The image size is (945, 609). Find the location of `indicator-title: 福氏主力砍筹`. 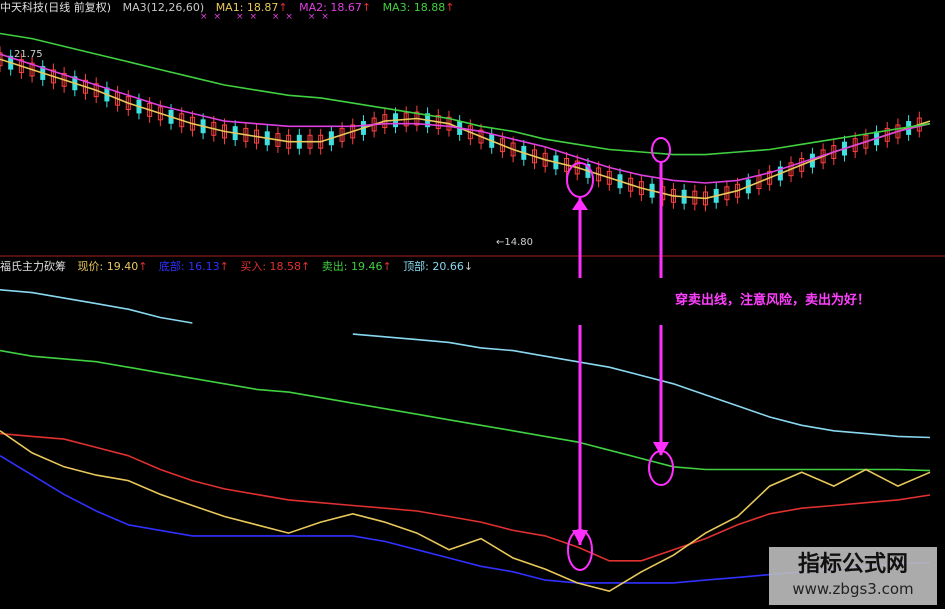

indicator-title: 福氏主力砍筹 is located at coordinates (33, 266).